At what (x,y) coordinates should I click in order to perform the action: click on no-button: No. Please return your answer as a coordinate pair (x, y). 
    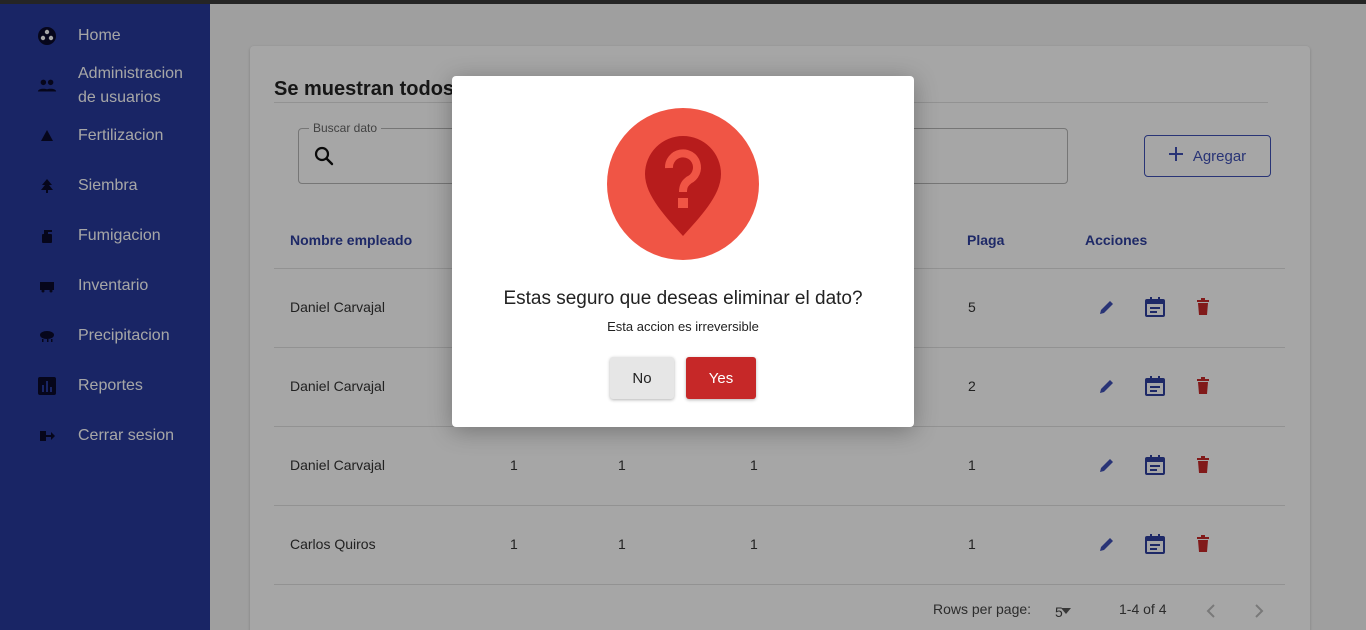
    Looking at the image, I should click on (642, 378).